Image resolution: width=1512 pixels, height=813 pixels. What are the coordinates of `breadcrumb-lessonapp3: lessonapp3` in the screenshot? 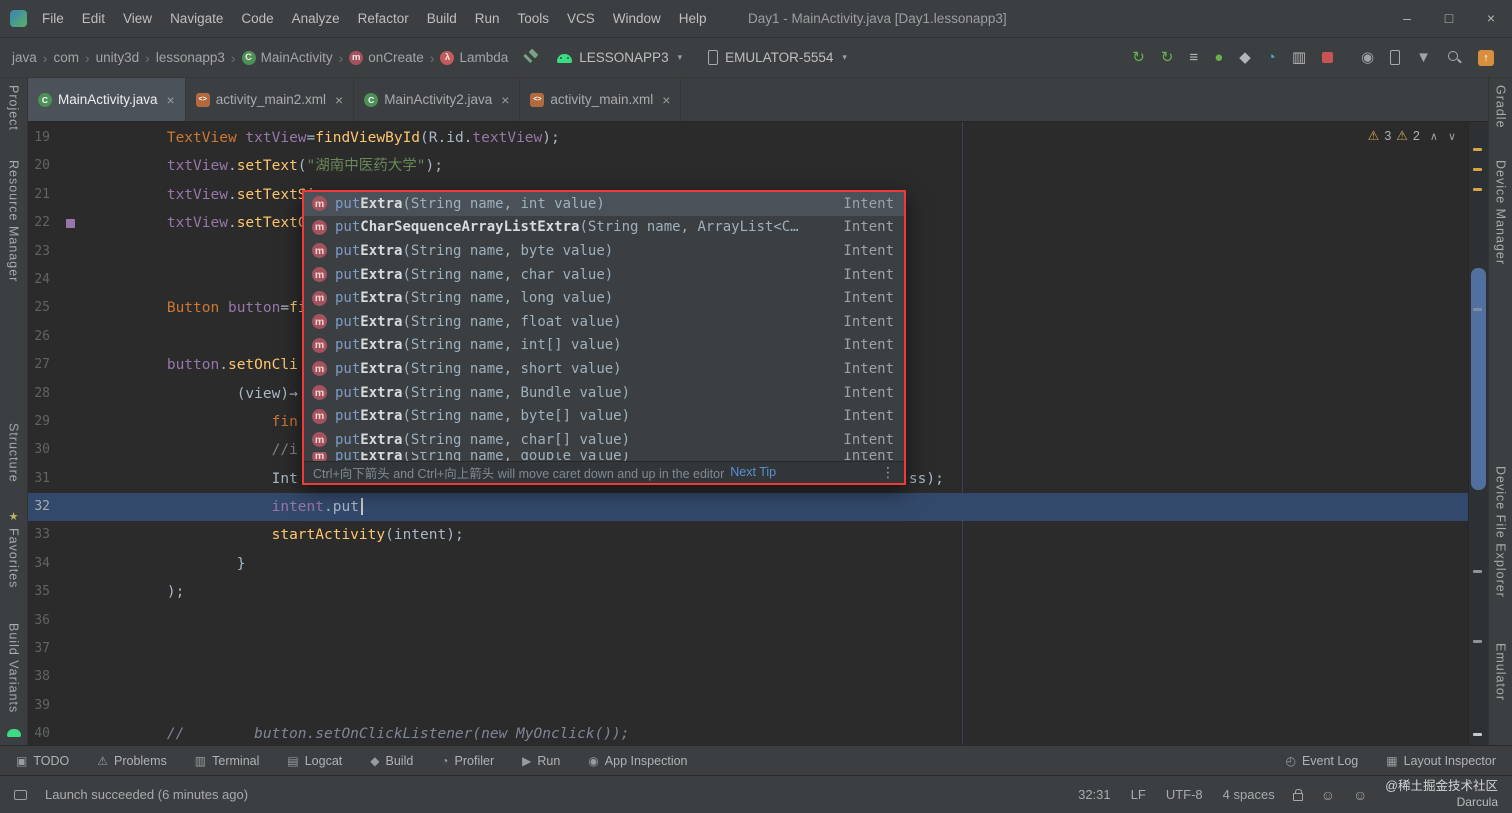 It's located at (190, 57).